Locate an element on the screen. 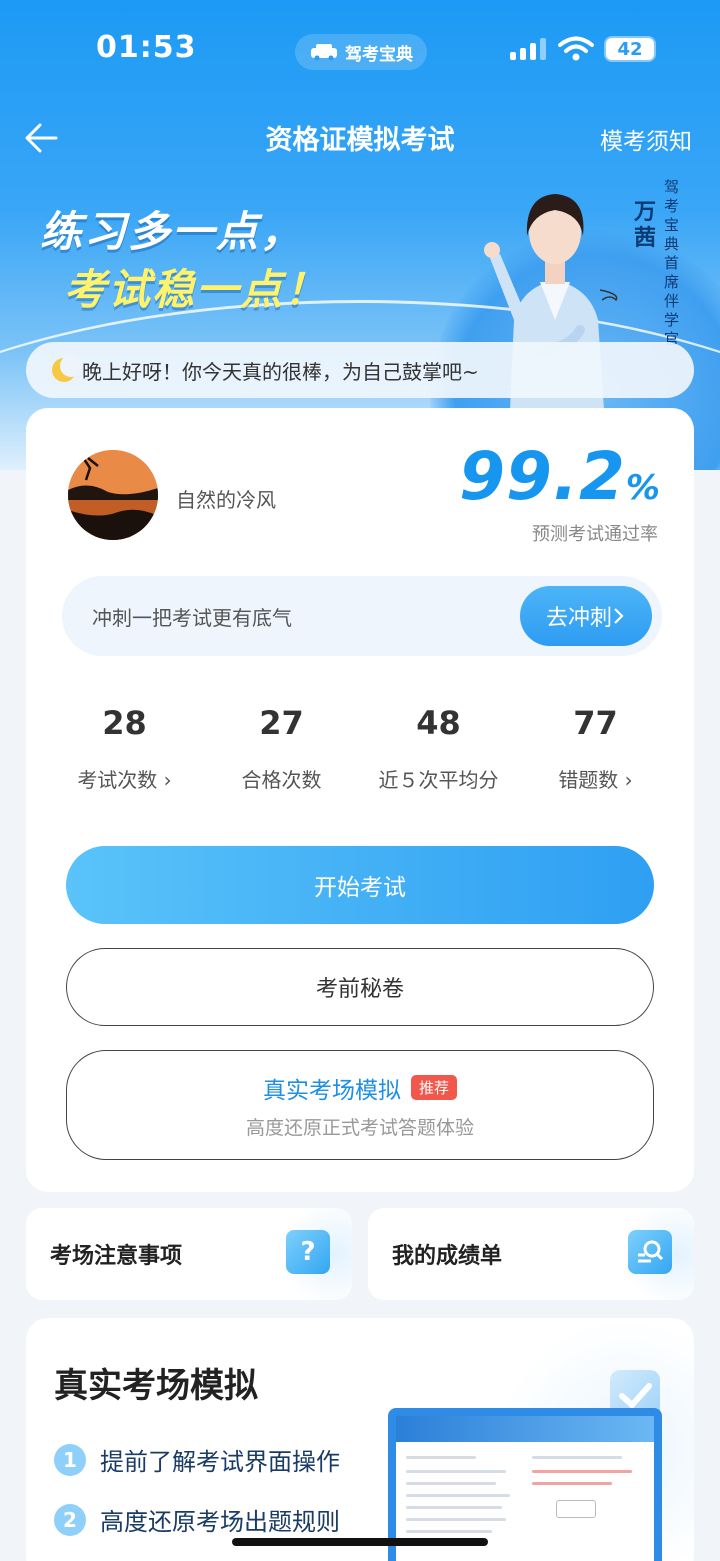  pass-rate: 99.2% is located at coordinates (559, 476).